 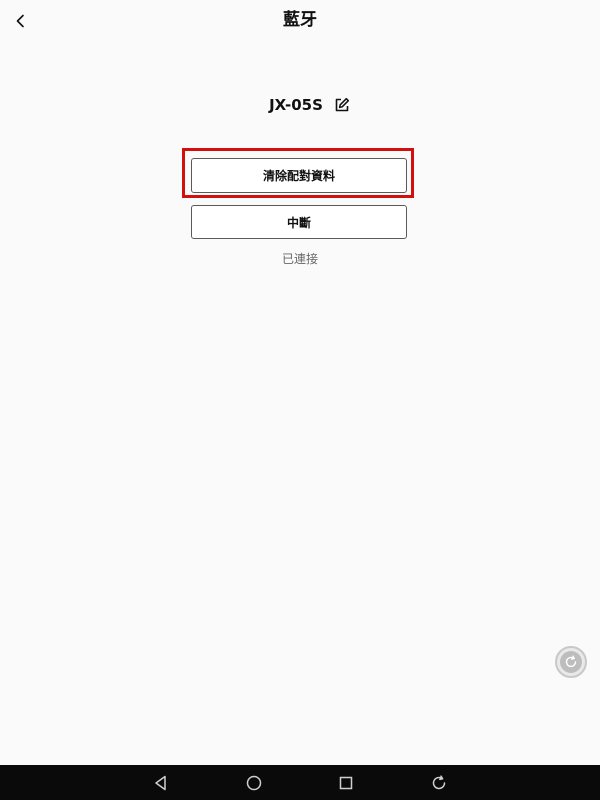 I want to click on refresh-button-inner, so click(x=571, y=662).